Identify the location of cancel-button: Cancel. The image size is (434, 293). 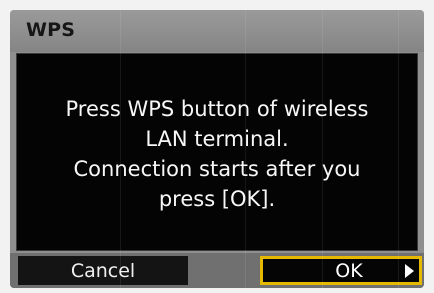
(103, 270).